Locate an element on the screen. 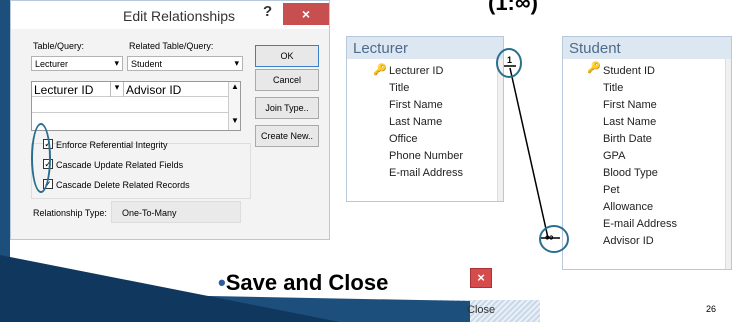  save-close-text: Save and Close is located at coordinates (307, 282).